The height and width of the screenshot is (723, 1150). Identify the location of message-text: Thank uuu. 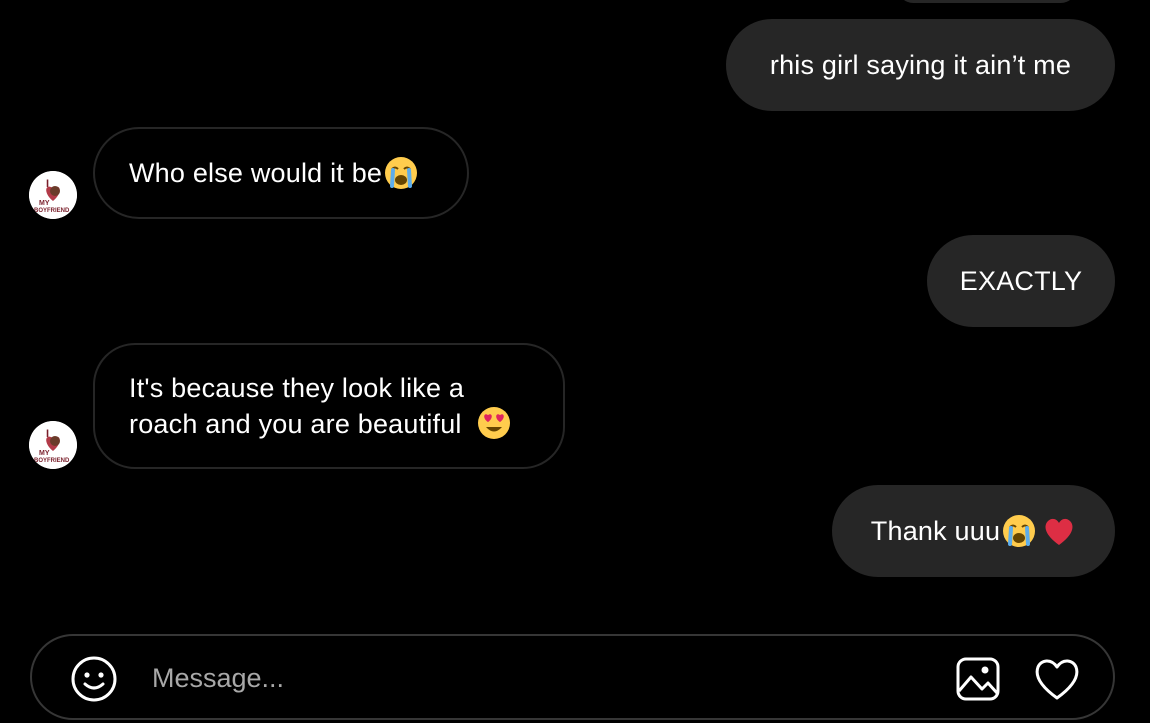
(935, 531).